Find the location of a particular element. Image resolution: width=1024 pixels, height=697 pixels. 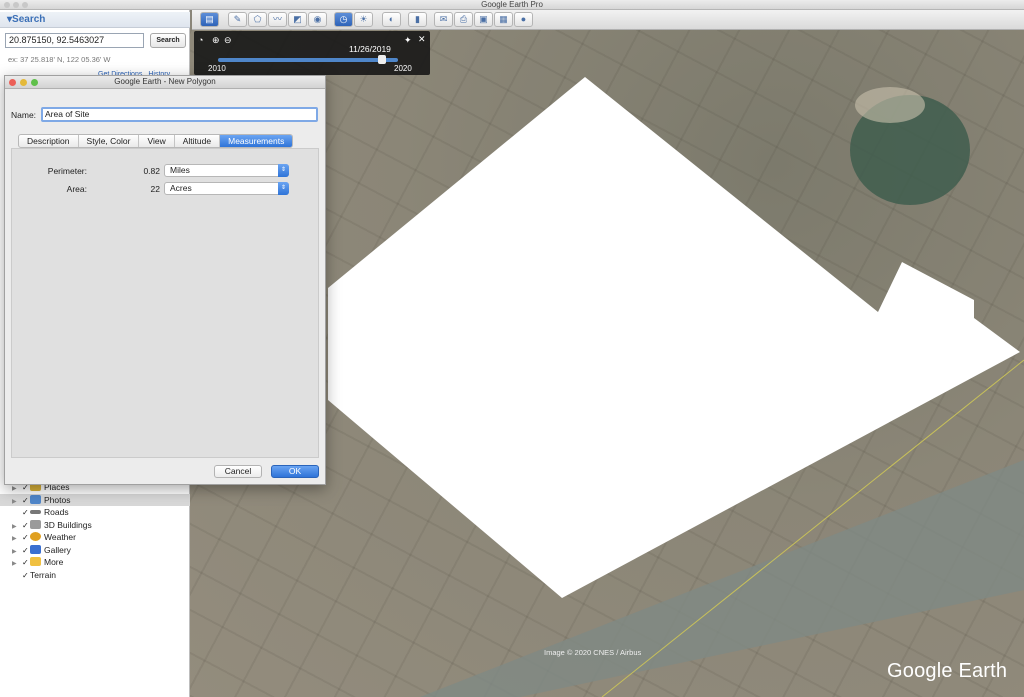

view-in-maps-button: ▦ is located at coordinates (503, 19).